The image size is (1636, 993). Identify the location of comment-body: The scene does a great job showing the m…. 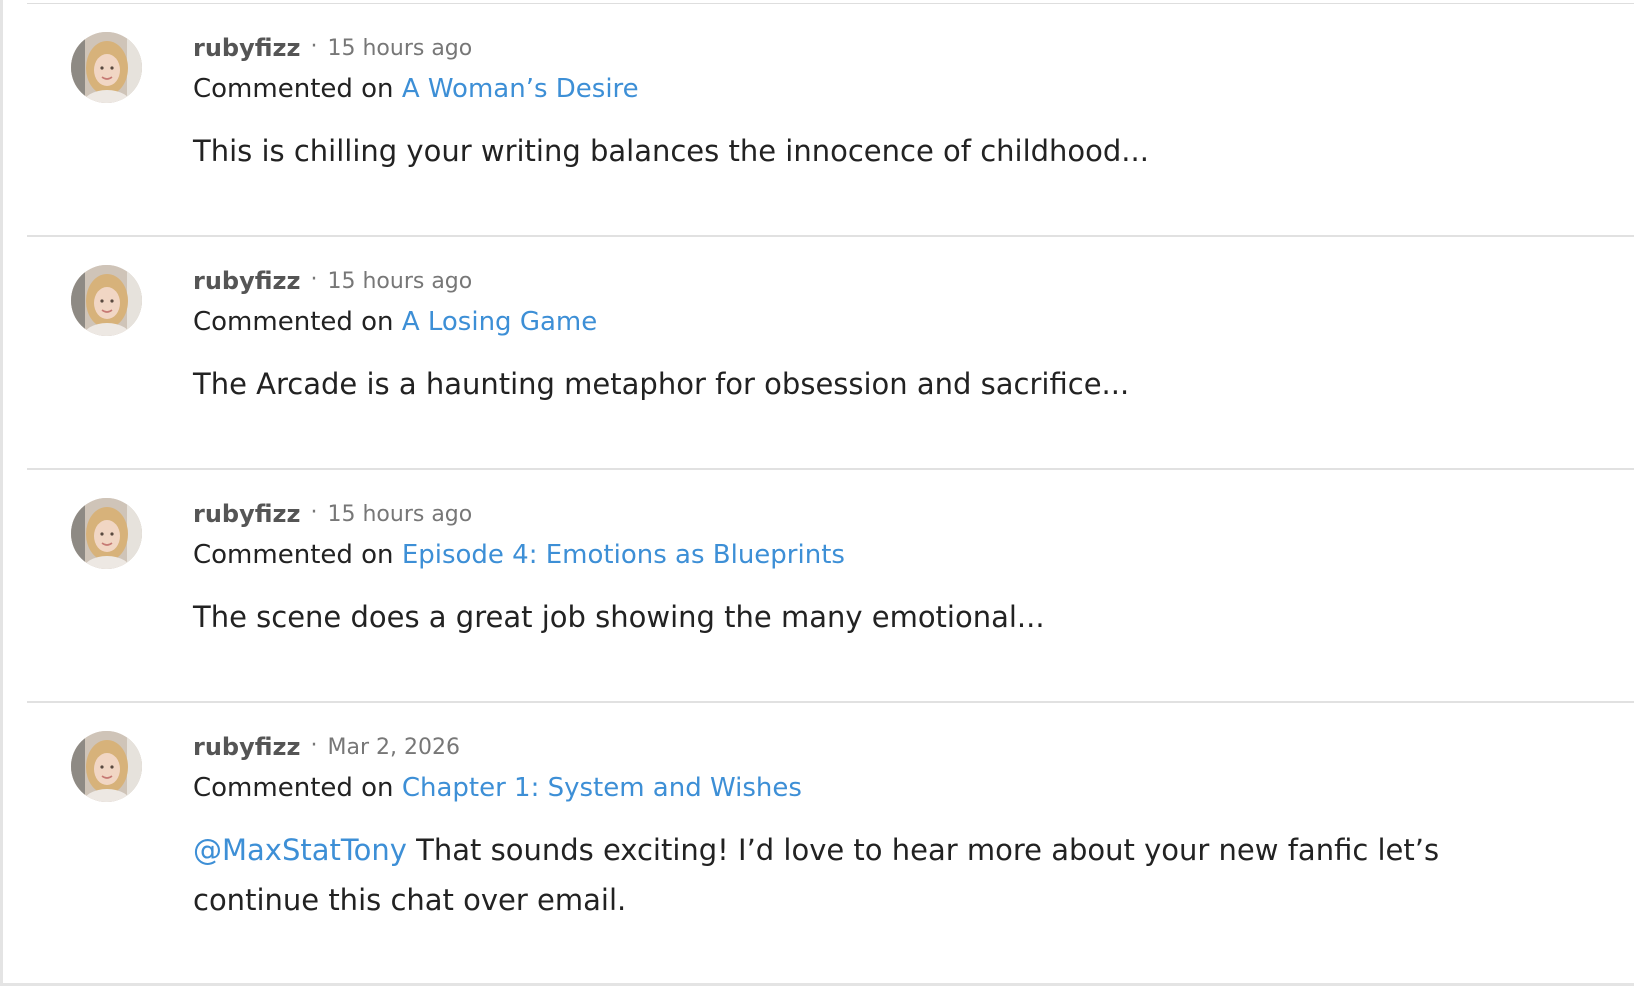
(858, 617).